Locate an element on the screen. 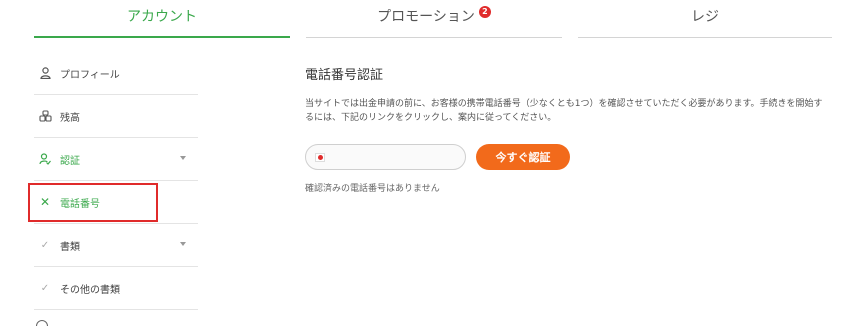 This screenshot has width=850, height=326. sidebar-item-label: その他の書類 is located at coordinates (90, 290).